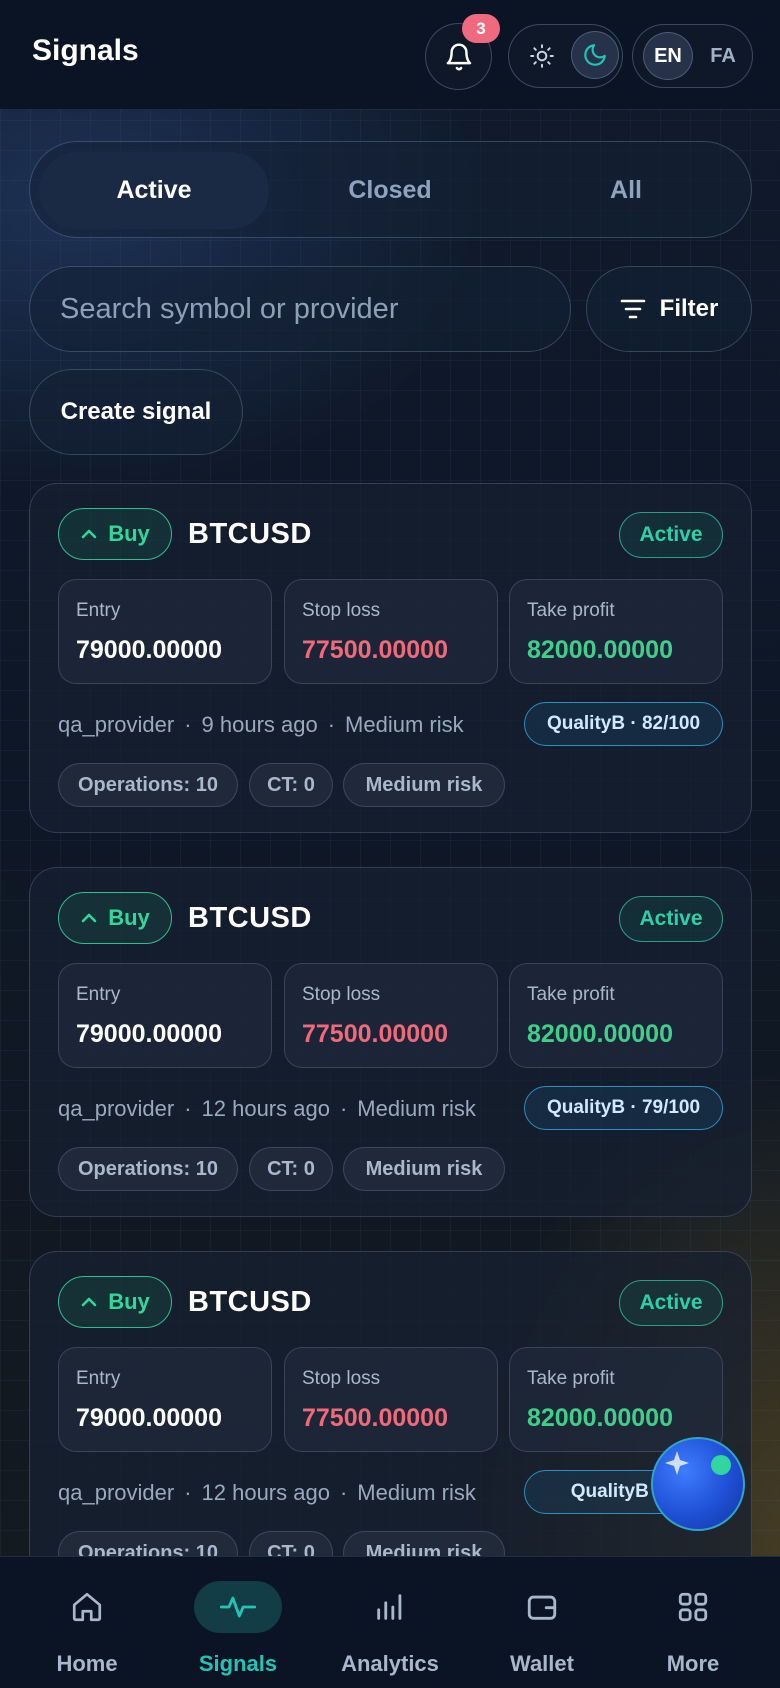 The image size is (780, 1688). Describe the element at coordinates (626, 190) in the screenshot. I see `tab-all: All` at that location.